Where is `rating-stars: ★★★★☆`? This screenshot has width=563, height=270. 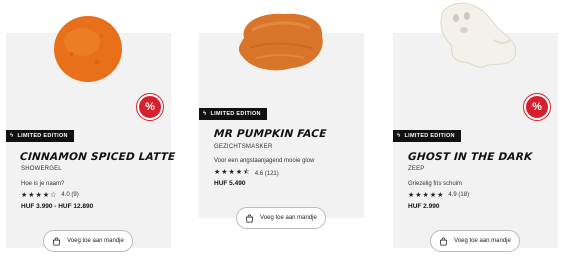
rating-stars: ★★★★☆ is located at coordinates (39, 195).